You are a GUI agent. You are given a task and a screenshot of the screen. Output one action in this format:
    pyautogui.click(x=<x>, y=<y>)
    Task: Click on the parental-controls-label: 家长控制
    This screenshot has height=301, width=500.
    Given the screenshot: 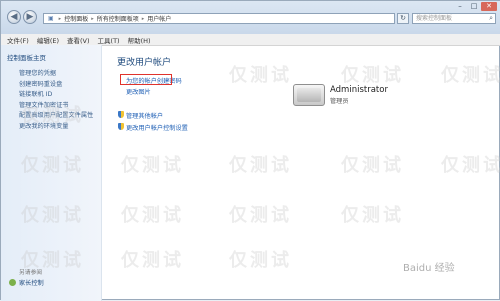 What is the action you would take?
    pyautogui.click(x=31, y=283)
    